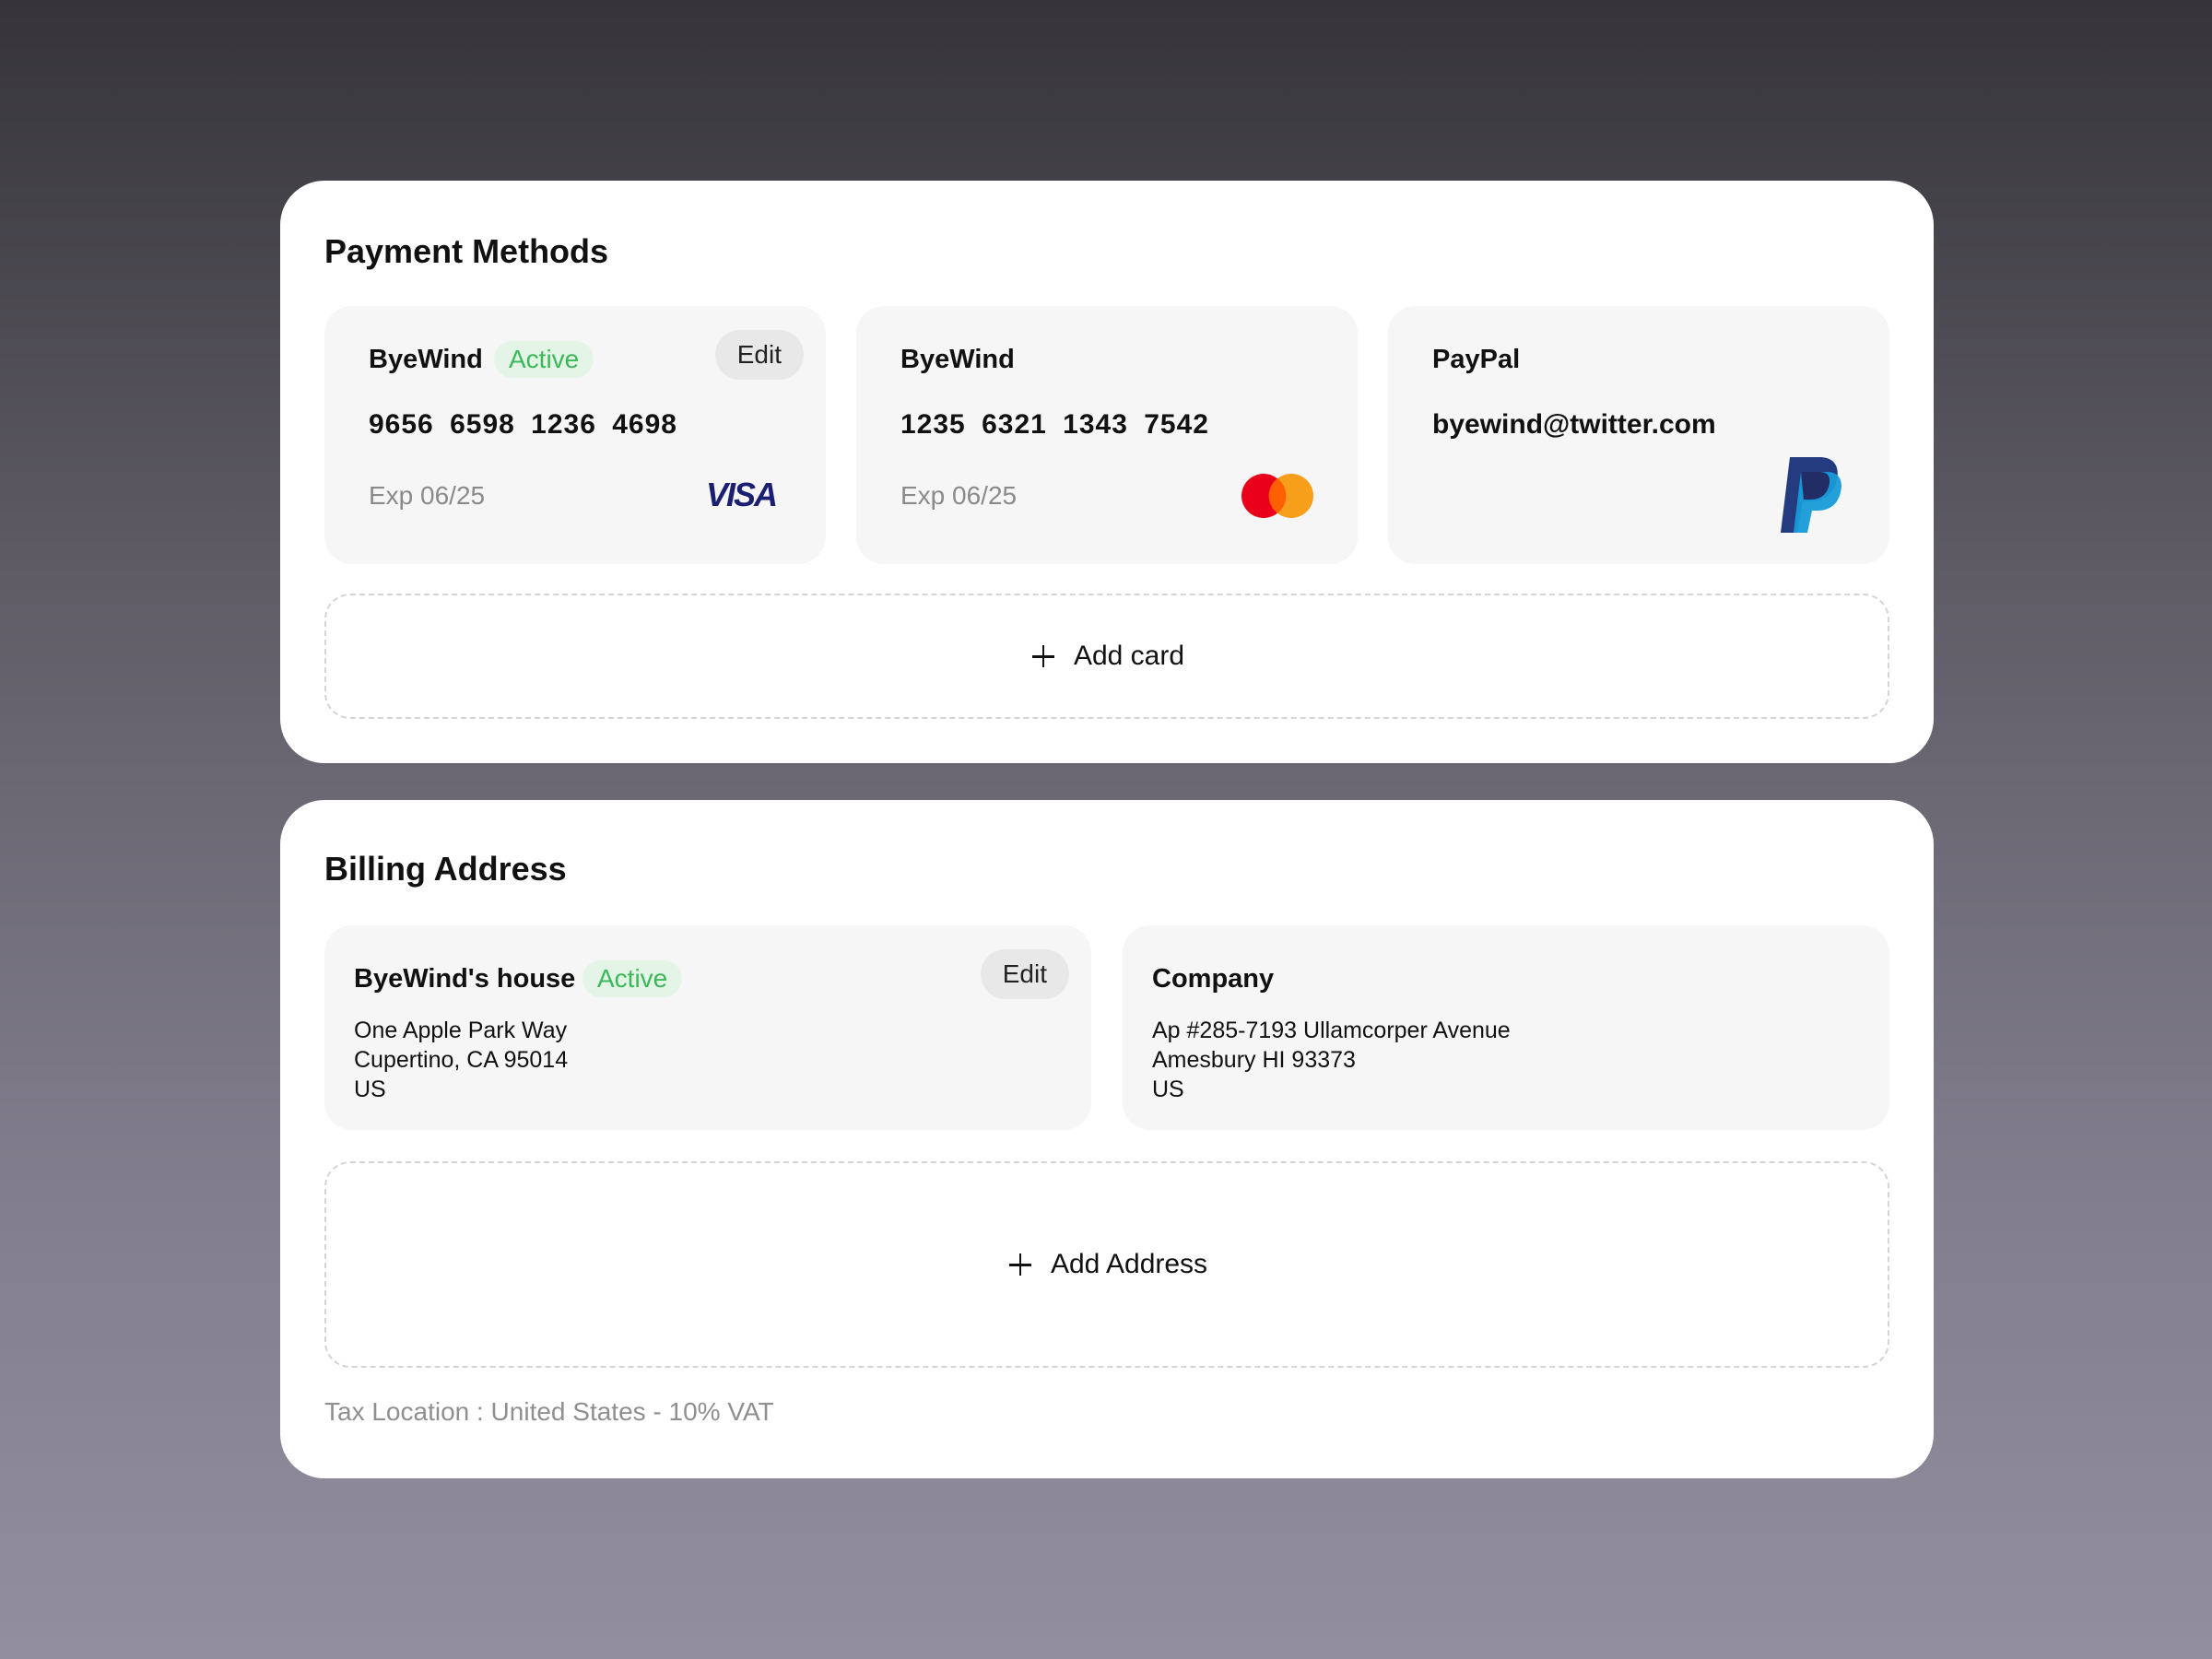 The width and height of the screenshot is (2212, 1659). I want to click on card-number: 1235 6321 1343 7542, so click(1054, 424).